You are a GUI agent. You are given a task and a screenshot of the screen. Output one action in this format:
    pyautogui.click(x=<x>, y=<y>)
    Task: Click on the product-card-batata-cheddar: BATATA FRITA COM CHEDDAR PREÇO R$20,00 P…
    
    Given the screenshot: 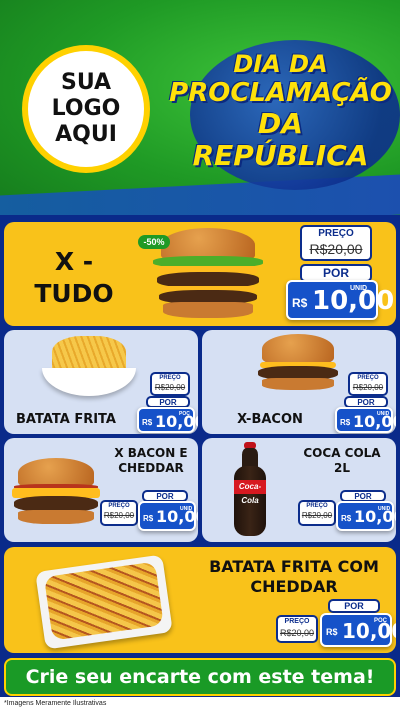 What is the action you would take?
    pyautogui.click(x=200, y=600)
    